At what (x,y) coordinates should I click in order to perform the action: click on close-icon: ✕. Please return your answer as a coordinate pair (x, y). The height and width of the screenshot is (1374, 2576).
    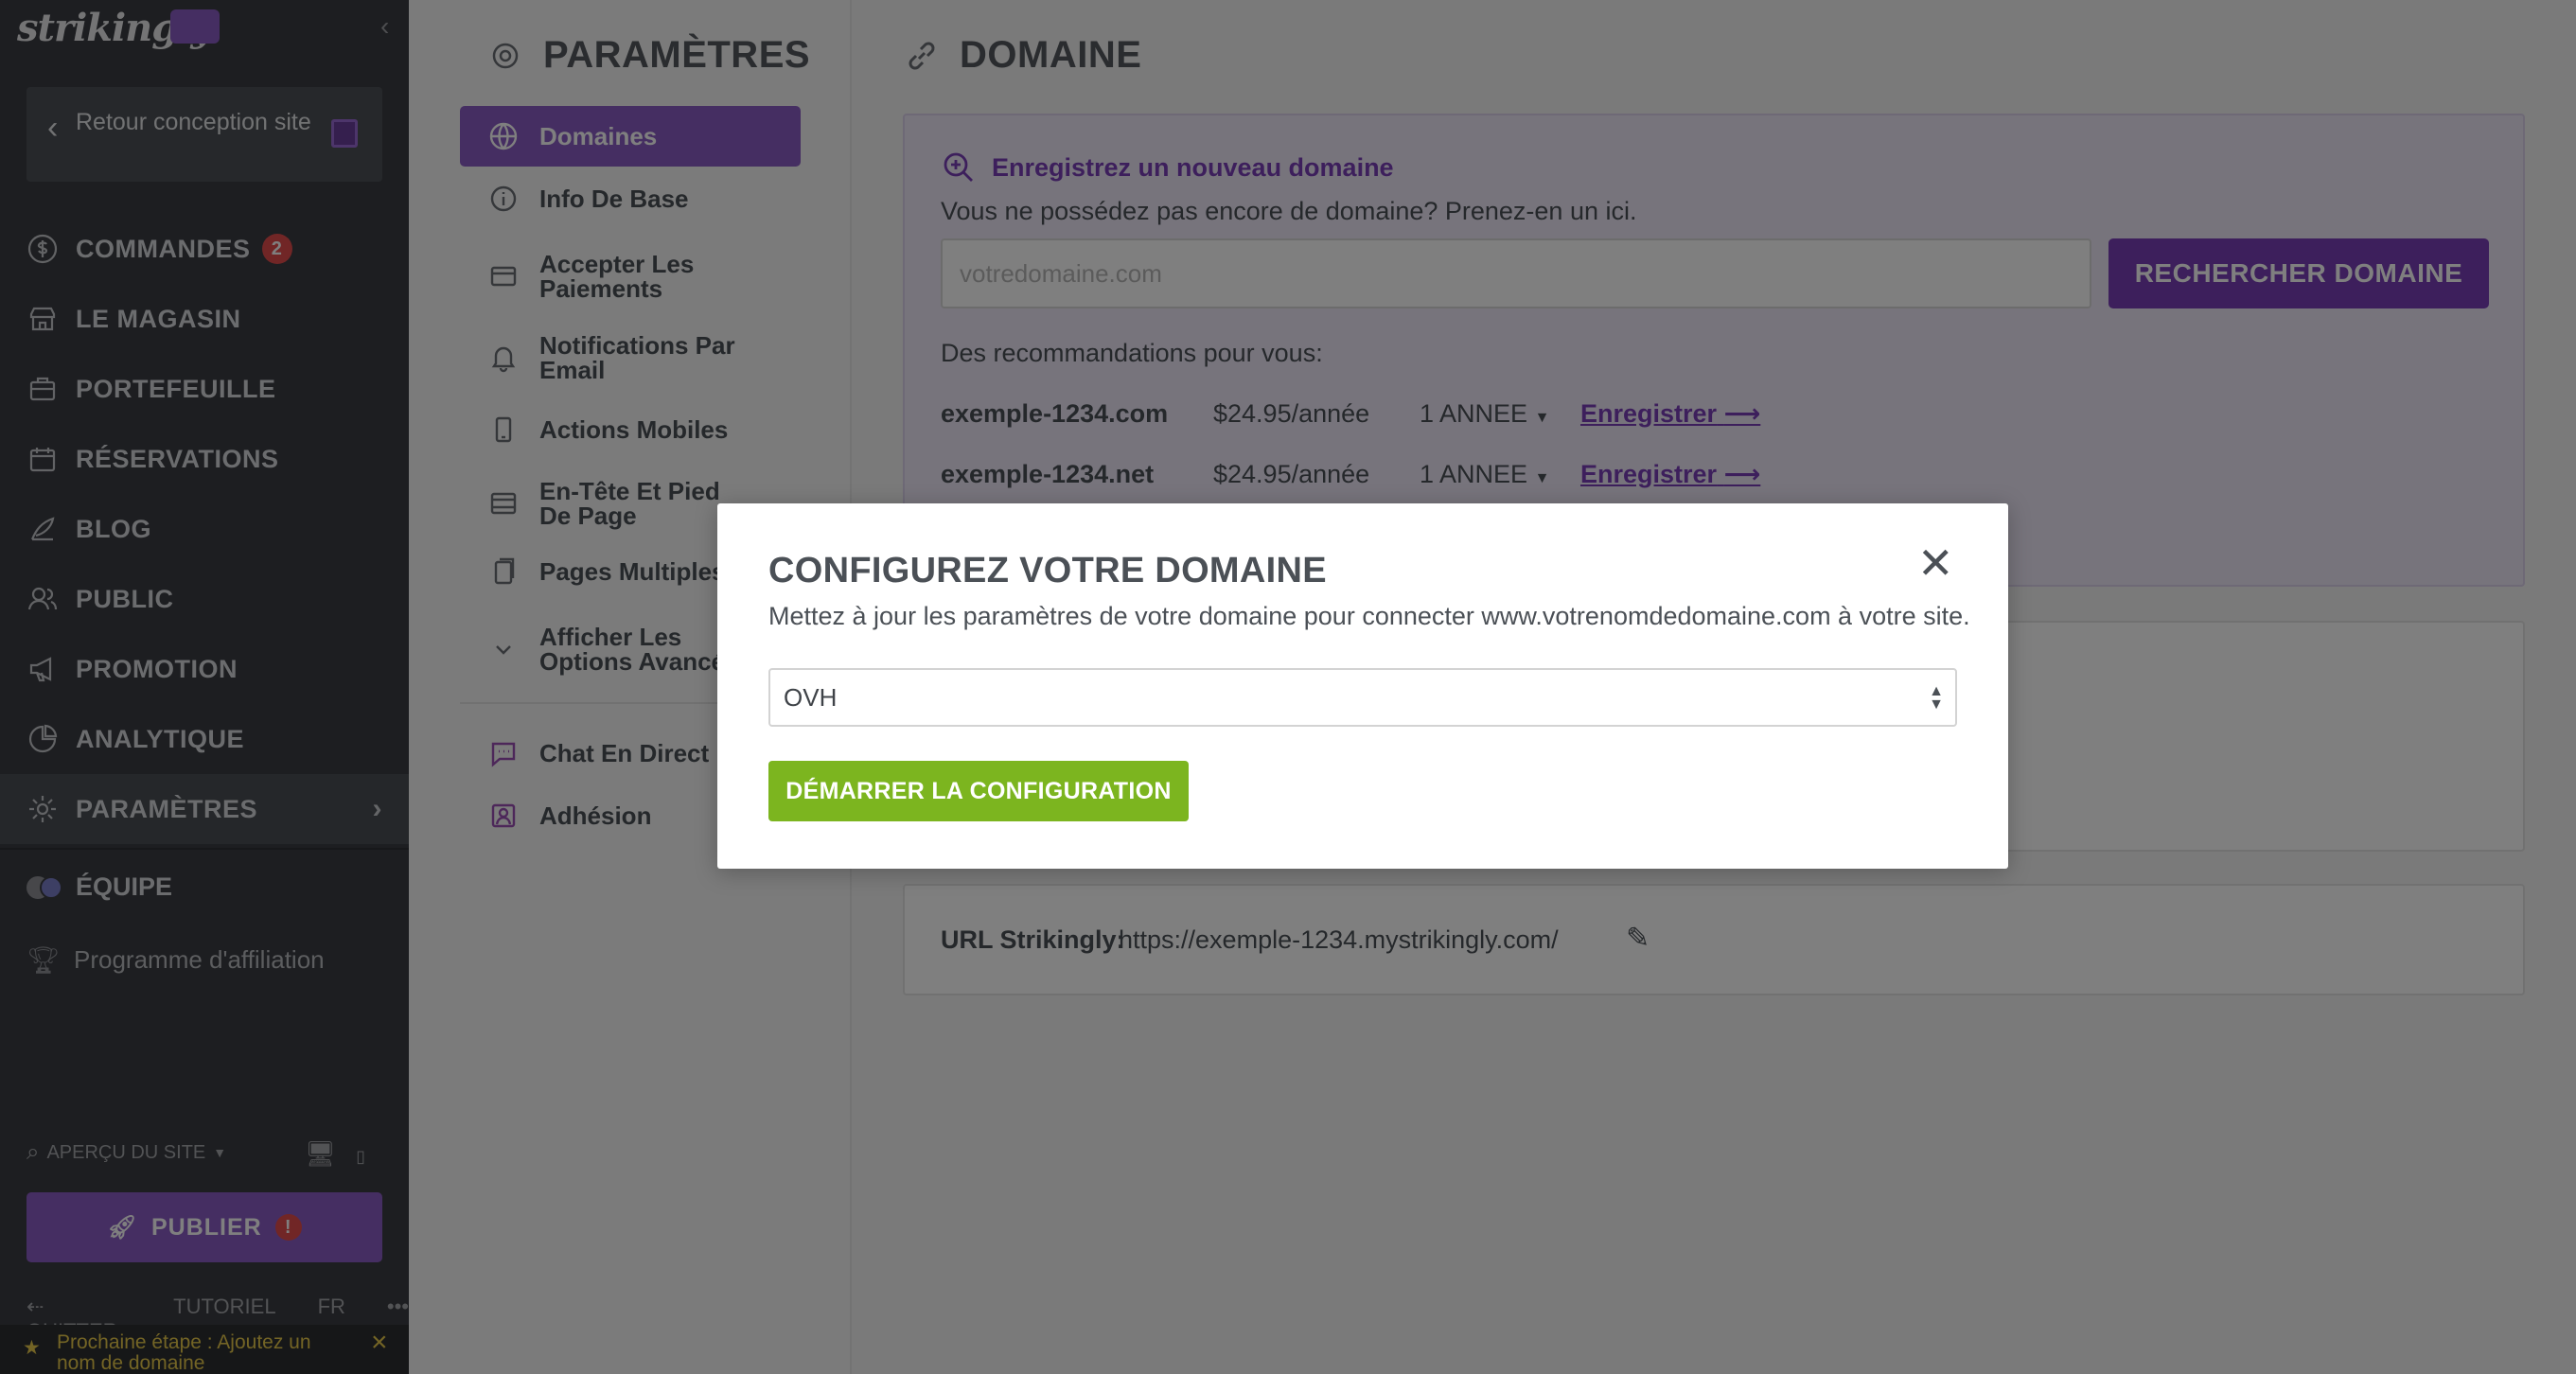
    Looking at the image, I should click on (1935, 563).